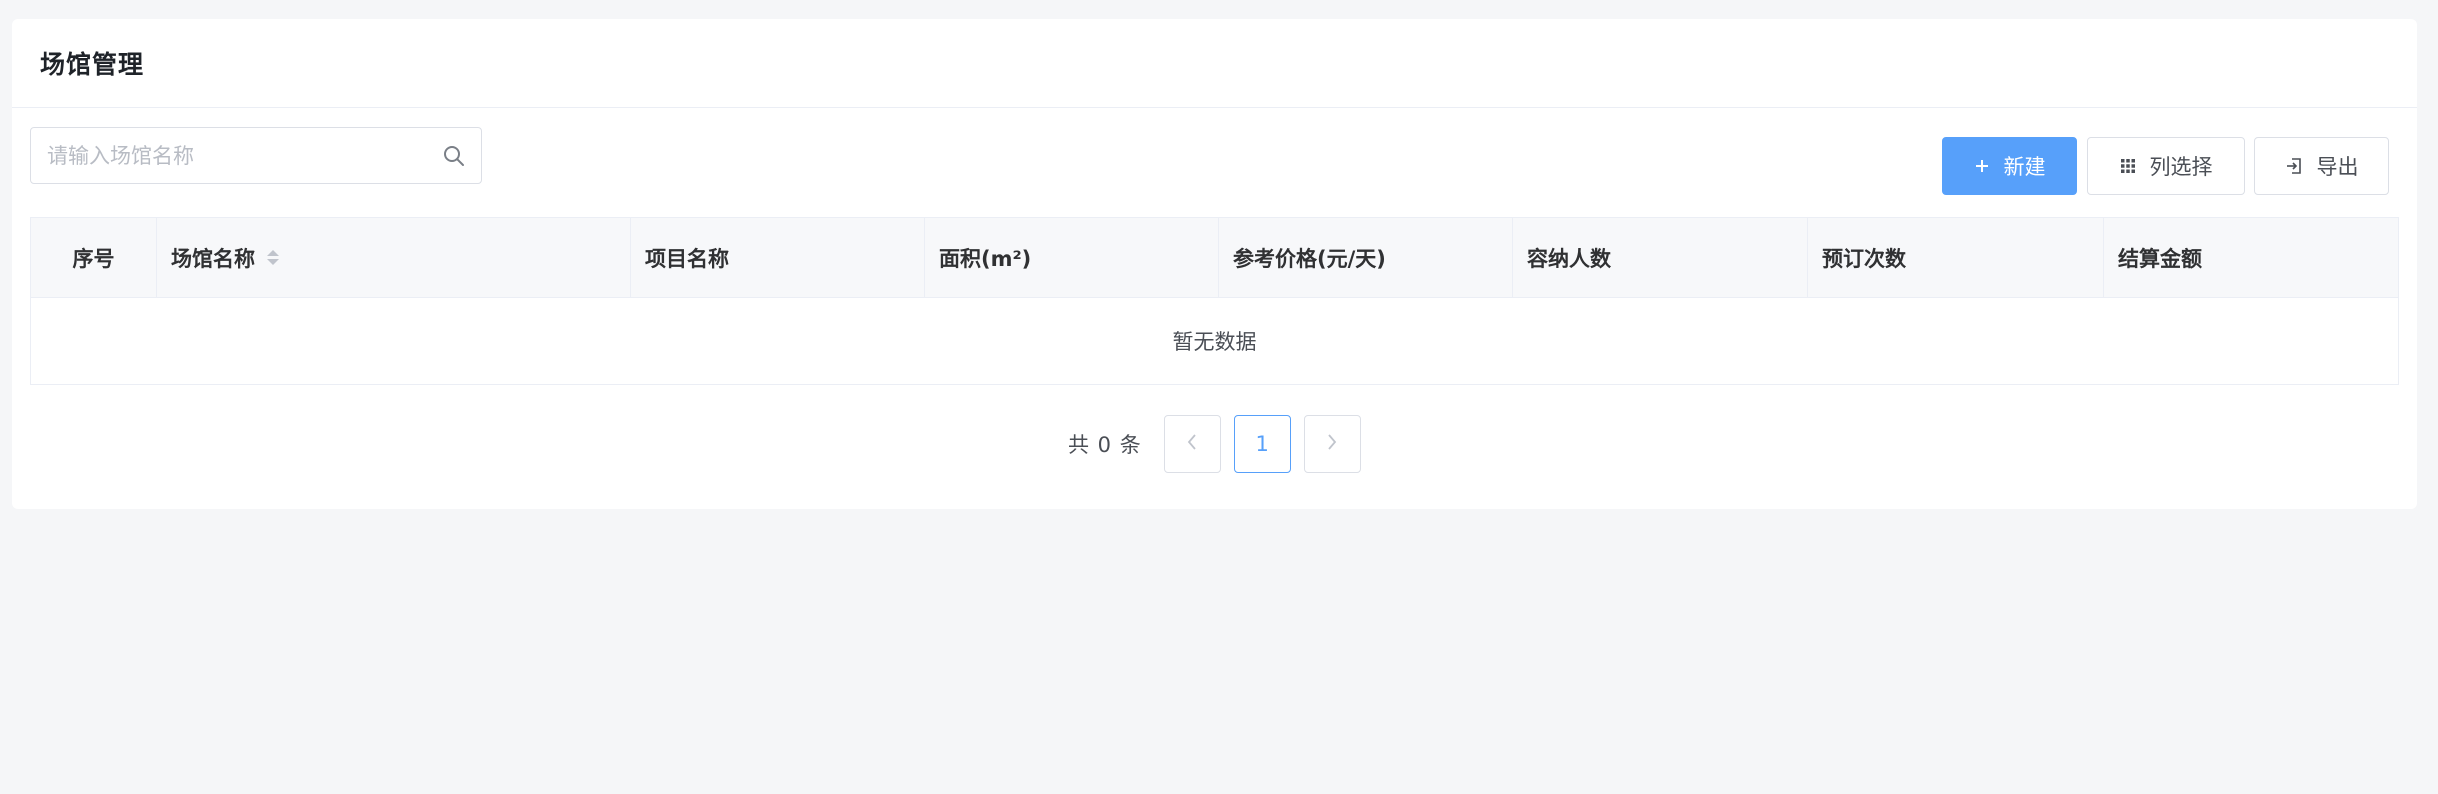  What do you see at coordinates (1214, 342) in the screenshot?
I see `table-empty-state: 暂无数据` at bounding box center [1214, 342].